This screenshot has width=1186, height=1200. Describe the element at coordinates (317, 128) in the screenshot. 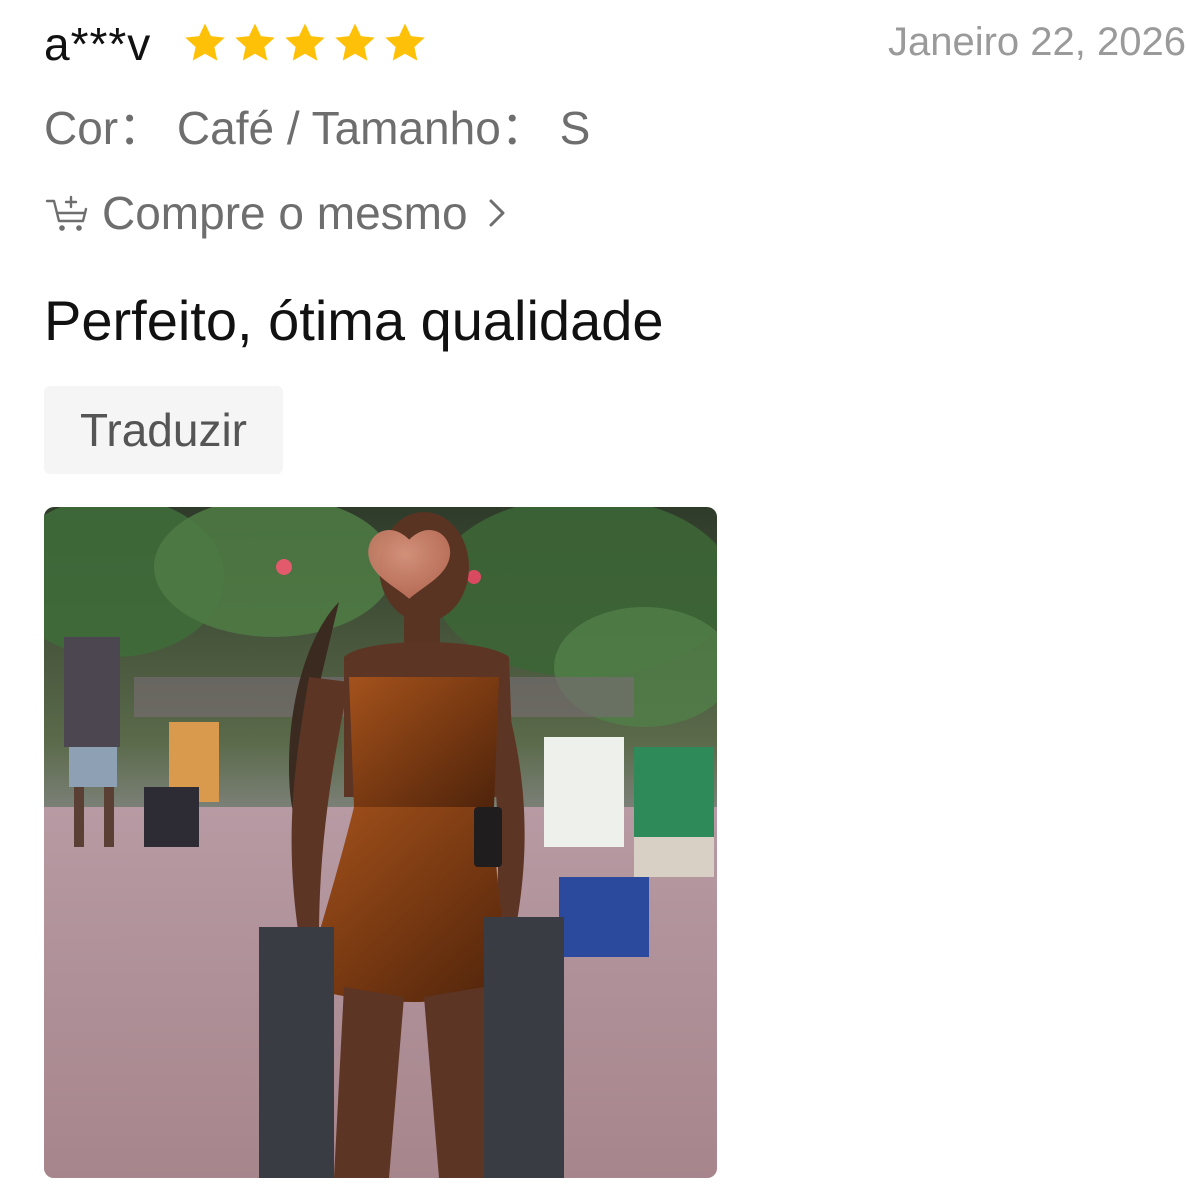

I see `product-variant: Cor： Café / Tamanho： S` at that location.